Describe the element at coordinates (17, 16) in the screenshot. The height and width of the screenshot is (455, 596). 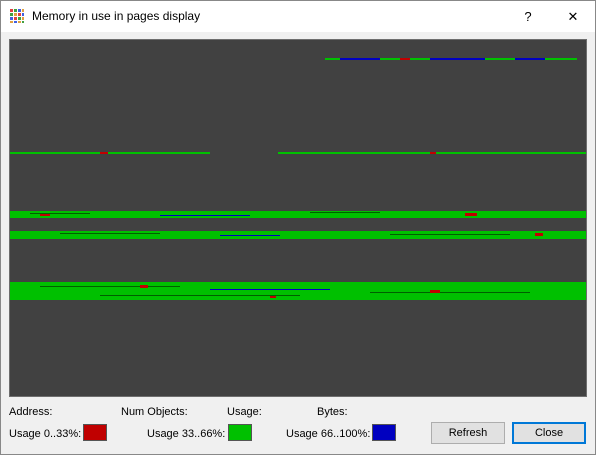
I see `app-grid-icon` at that location.